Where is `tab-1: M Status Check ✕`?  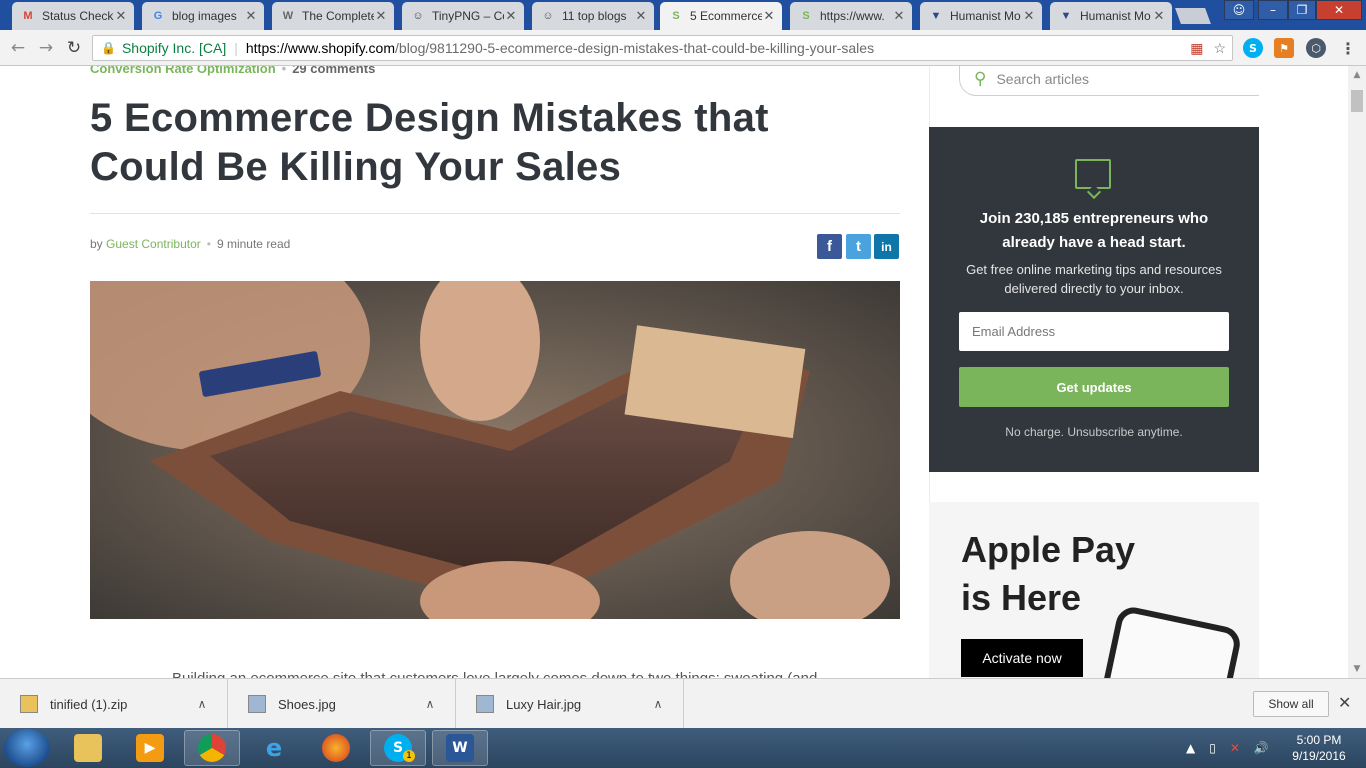
tab-1: M Status Check ✕ is located at coordinates (73, 16).